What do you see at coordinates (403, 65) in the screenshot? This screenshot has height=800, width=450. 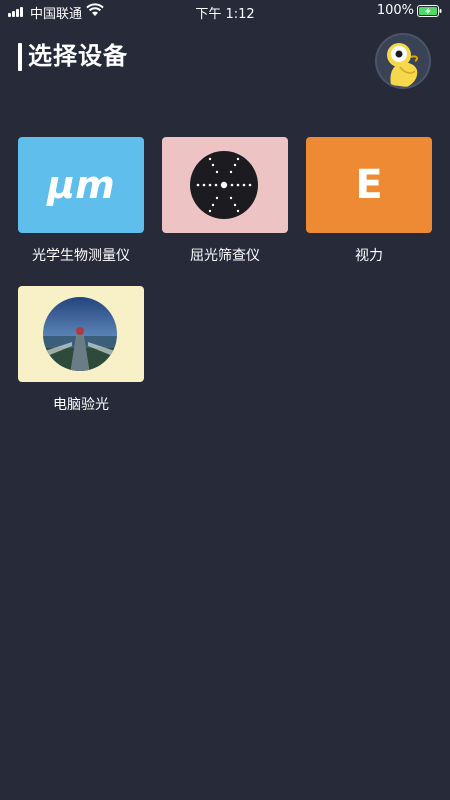 I see `cartoon-avatar-icon` at bounding box center [403, 65].